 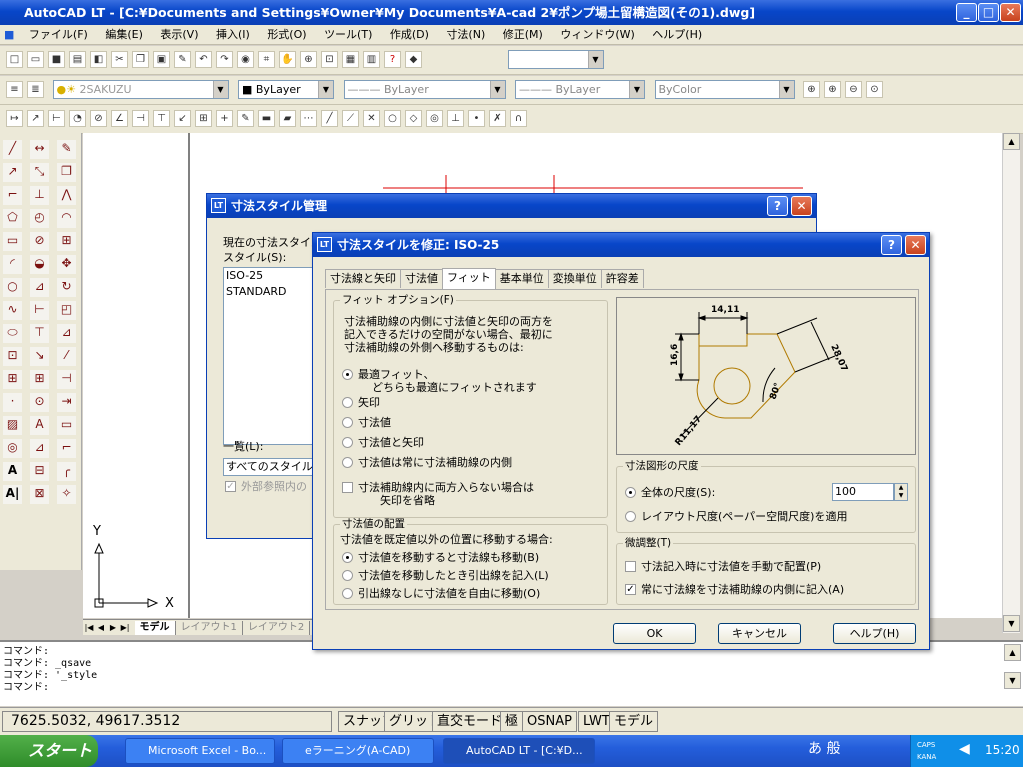 I want to click on arc-icon: ◜, so click(x=12, y=264).